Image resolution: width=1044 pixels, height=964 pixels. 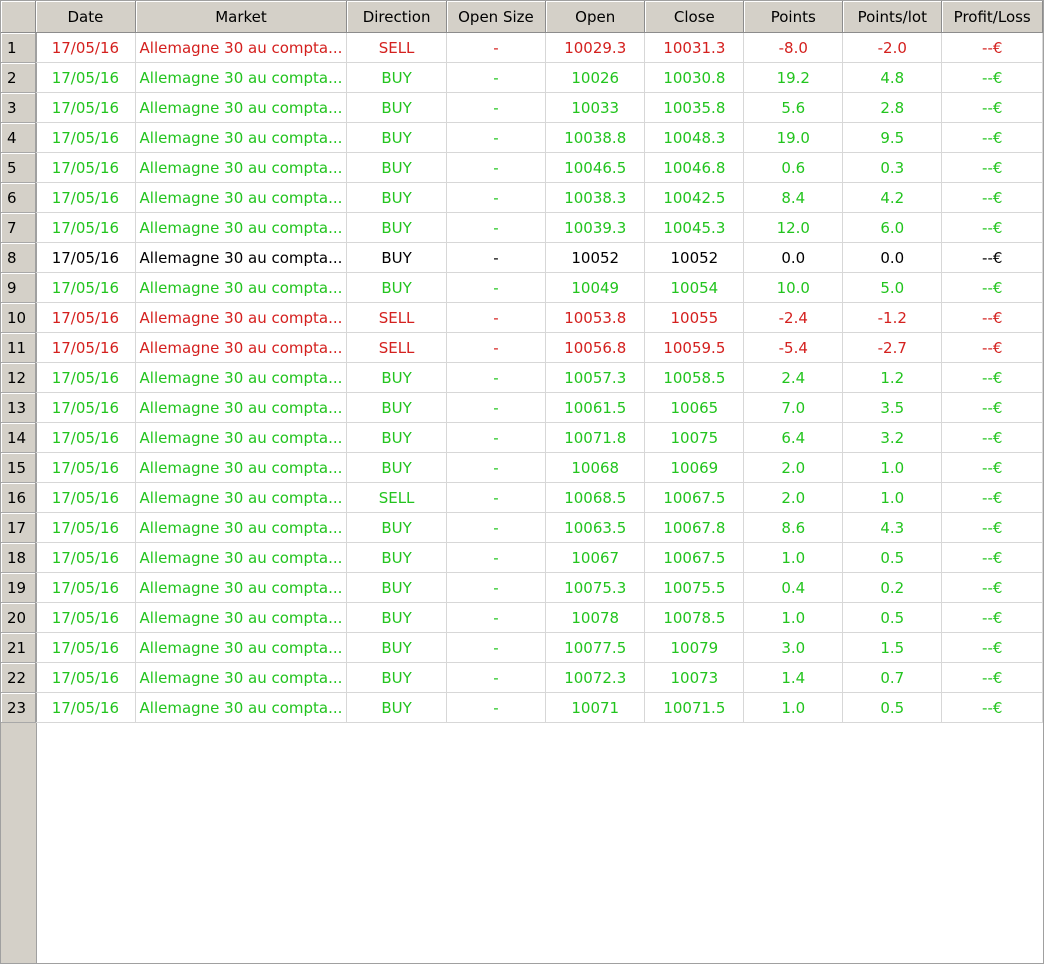 What do you see at coordinates (595, 587) in the screenshot?
I see `open-price-cell: 10075.3` at bounding box center [595, 587].